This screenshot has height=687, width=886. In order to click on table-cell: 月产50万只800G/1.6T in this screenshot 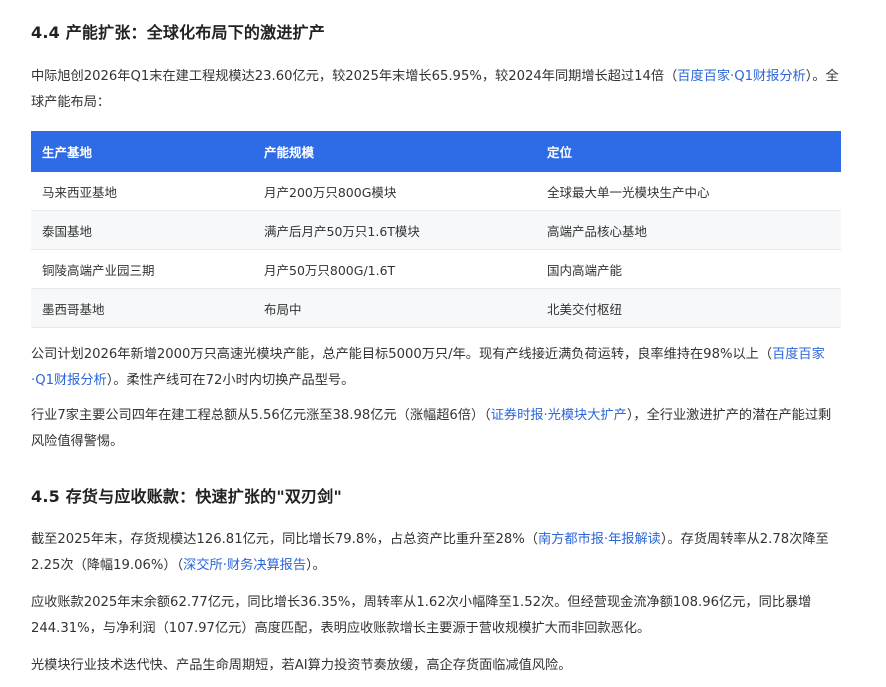, I will do `click(394, 269)`.